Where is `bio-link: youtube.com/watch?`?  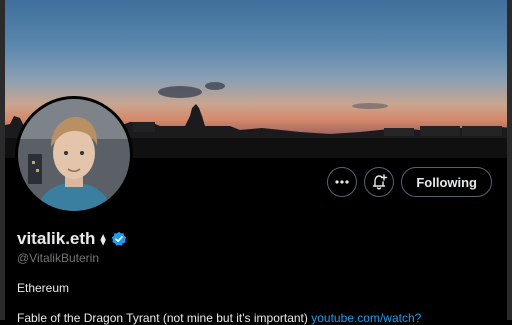
bio-link: youtube.com/watch? is located at coordinates (366, 318).